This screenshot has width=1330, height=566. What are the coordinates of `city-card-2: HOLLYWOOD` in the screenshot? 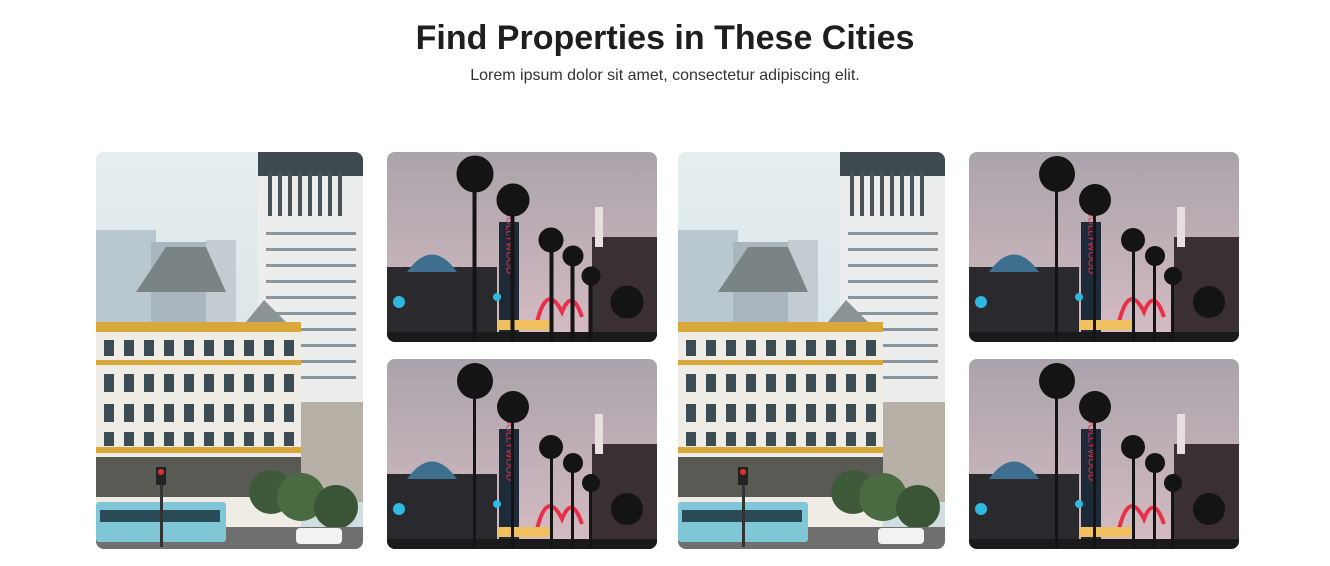 It's located at (522, 247).